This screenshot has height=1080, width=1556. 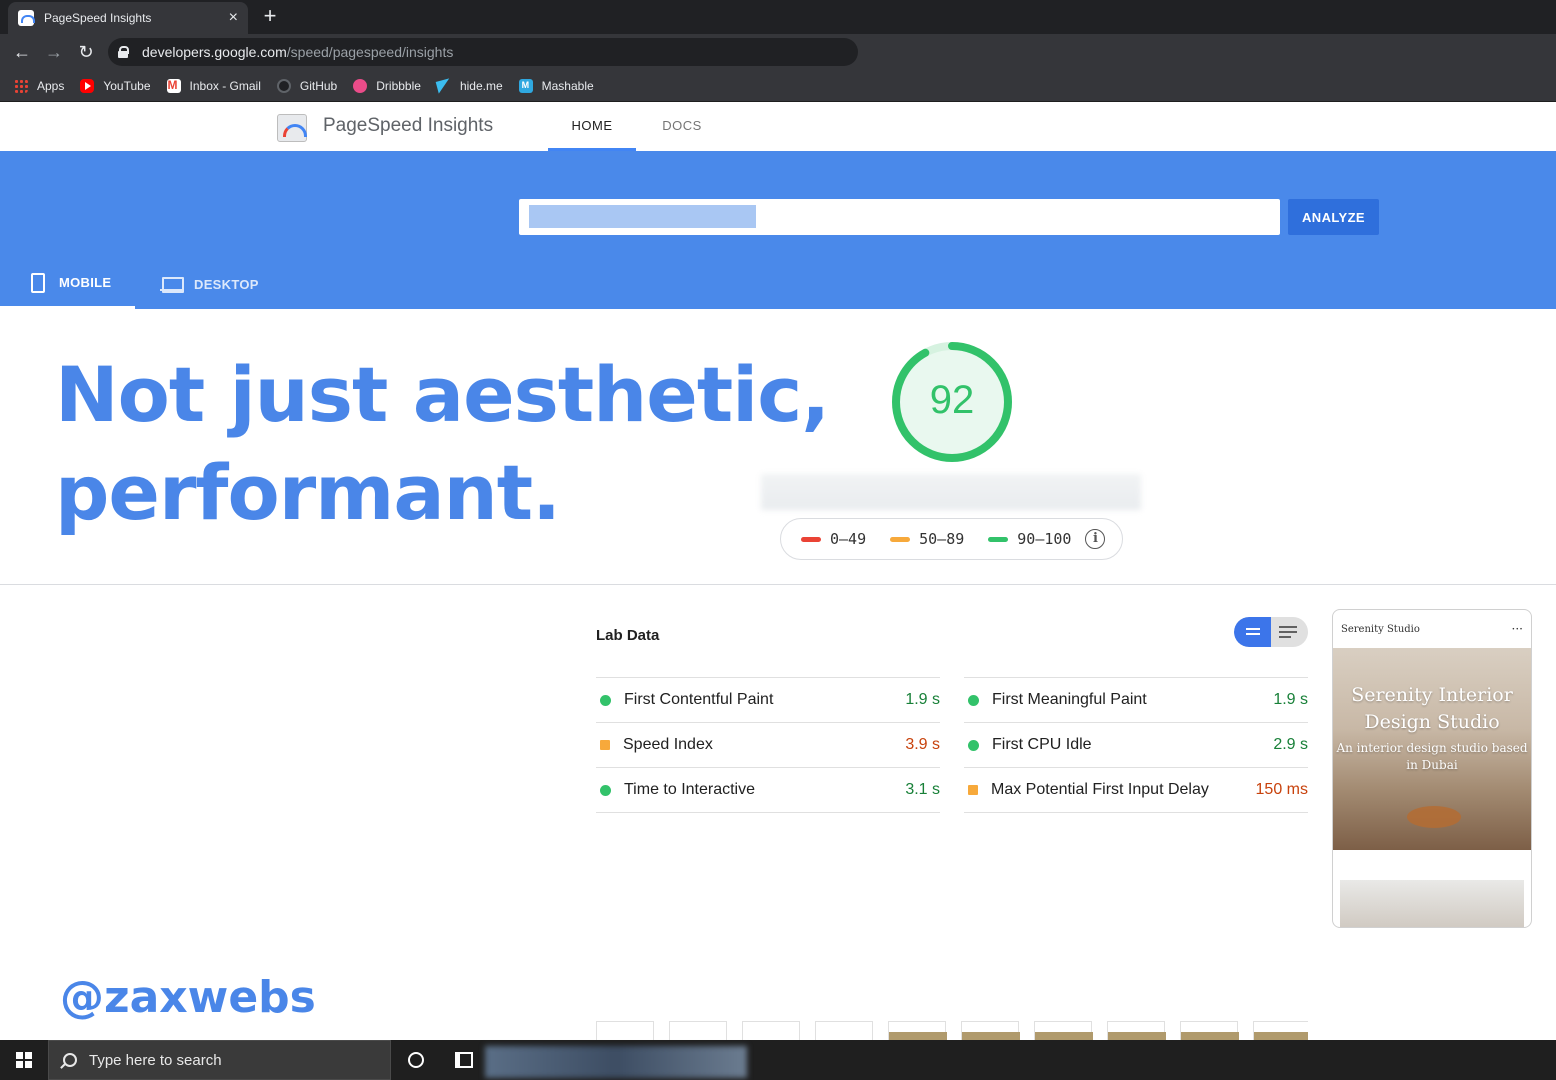 I want to click on metric-speed-index: Speed Index 3.9 s, so click(x=768, y=745).